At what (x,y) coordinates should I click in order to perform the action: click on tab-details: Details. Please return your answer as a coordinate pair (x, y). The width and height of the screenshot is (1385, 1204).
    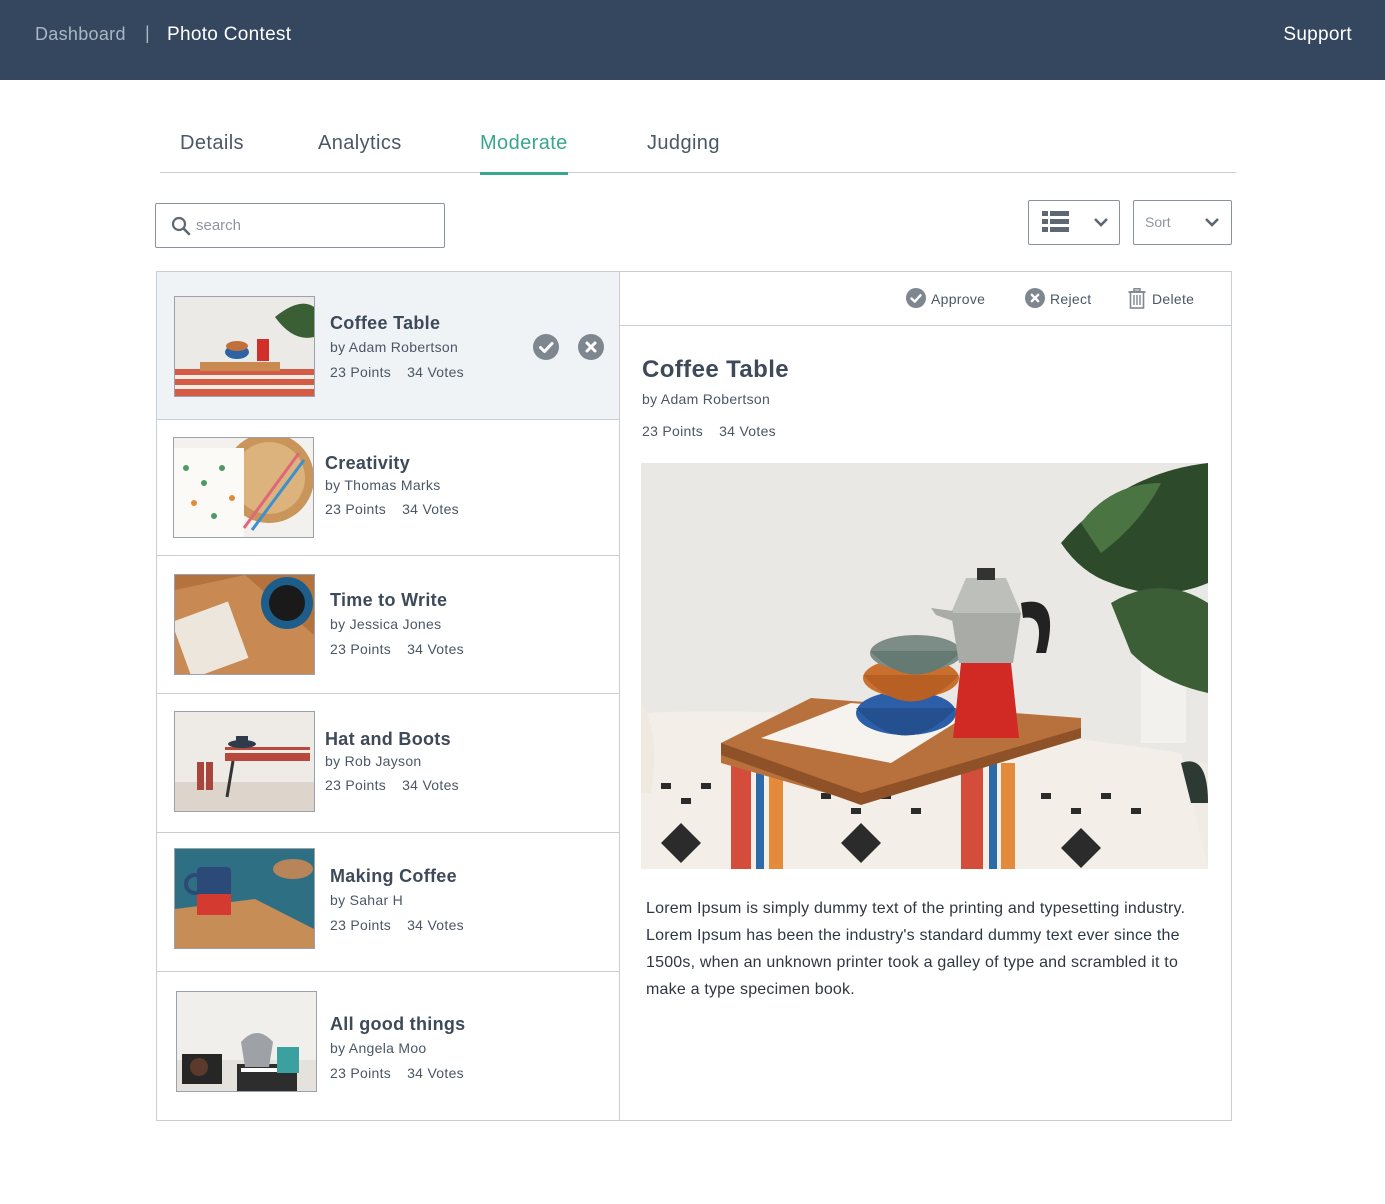
    Looking at the image, I should click on (212, 152).